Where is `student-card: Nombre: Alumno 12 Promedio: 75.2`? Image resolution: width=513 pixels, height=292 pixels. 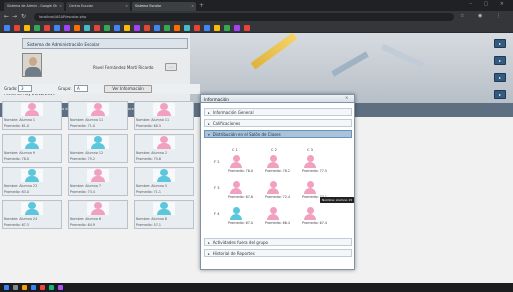
student-card: Nombre: Alumno 12 Promedio: 75.2 is located at coordinates (98, 148).